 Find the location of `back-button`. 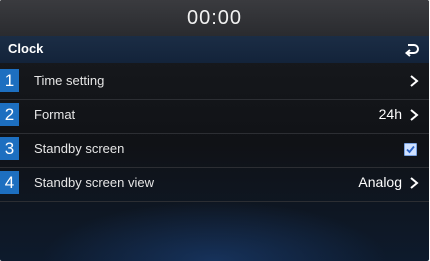

back-button is located at coordinates (411, 50).